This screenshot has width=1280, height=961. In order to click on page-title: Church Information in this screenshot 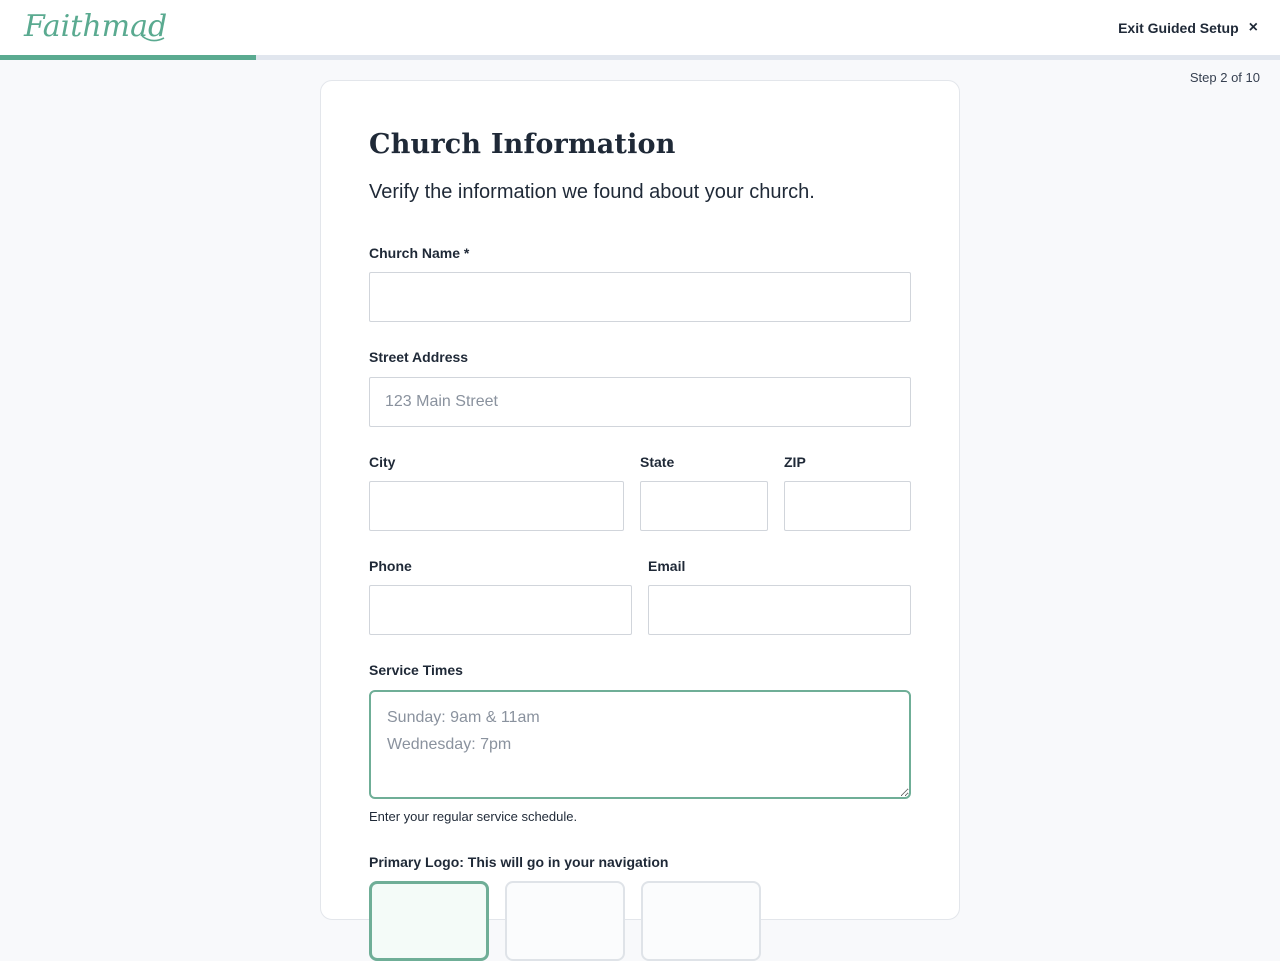, I will do `click(522, 144)`.